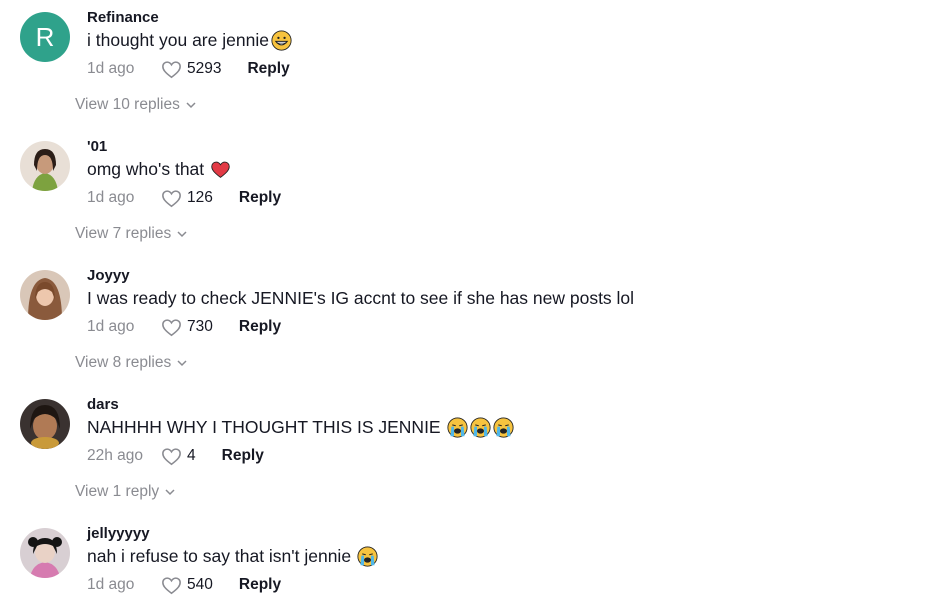  What do you see at coordinates (123, 362) in the screenshot?
I see `view-replies-label: View 8 replies` at bounding box center [123, 362].